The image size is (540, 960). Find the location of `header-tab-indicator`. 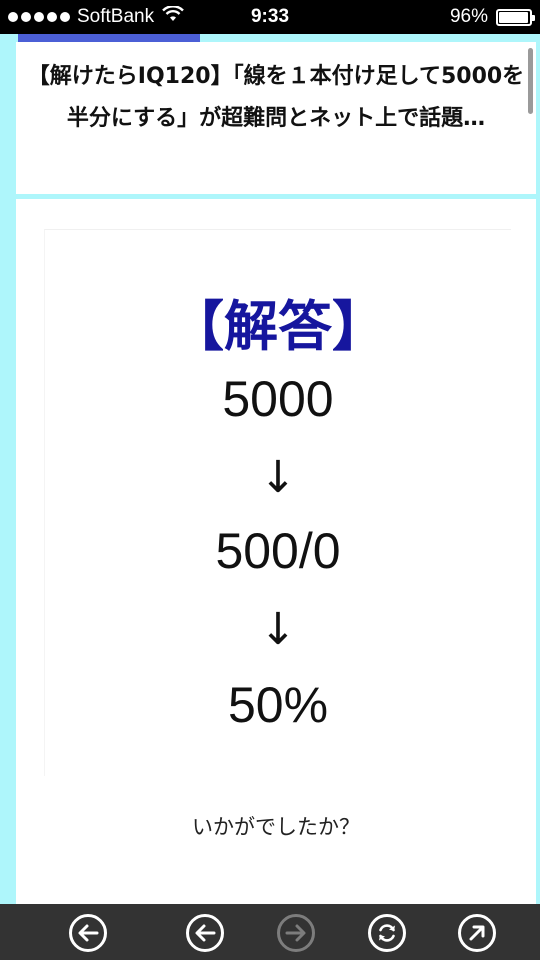

header-tab-indicator is located at coordinates (109, 38).